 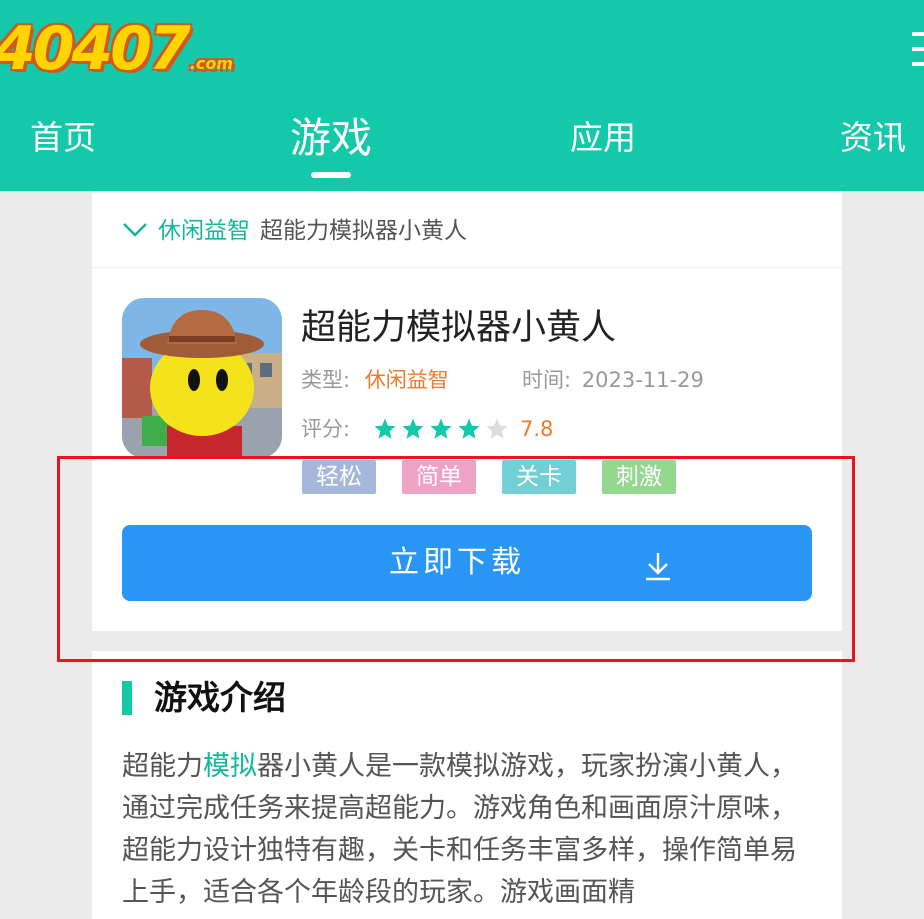 What do you see at coordinates (407, 380) in the screenshot?
I see `type-value: 休闲益智` at bounding box center [407, 380].